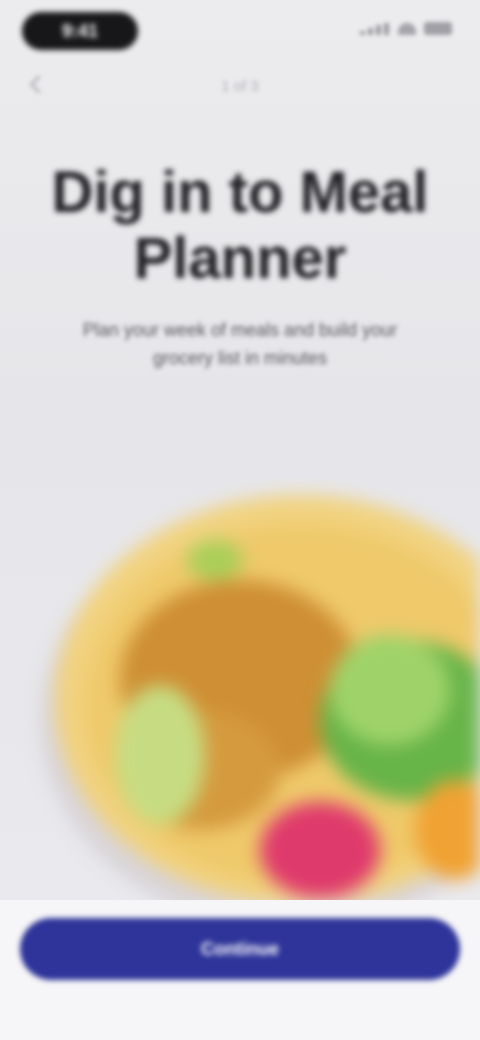 This screenshot has width=480, height=1040. I want to click on back-chevron-icon, so click(37, 85).